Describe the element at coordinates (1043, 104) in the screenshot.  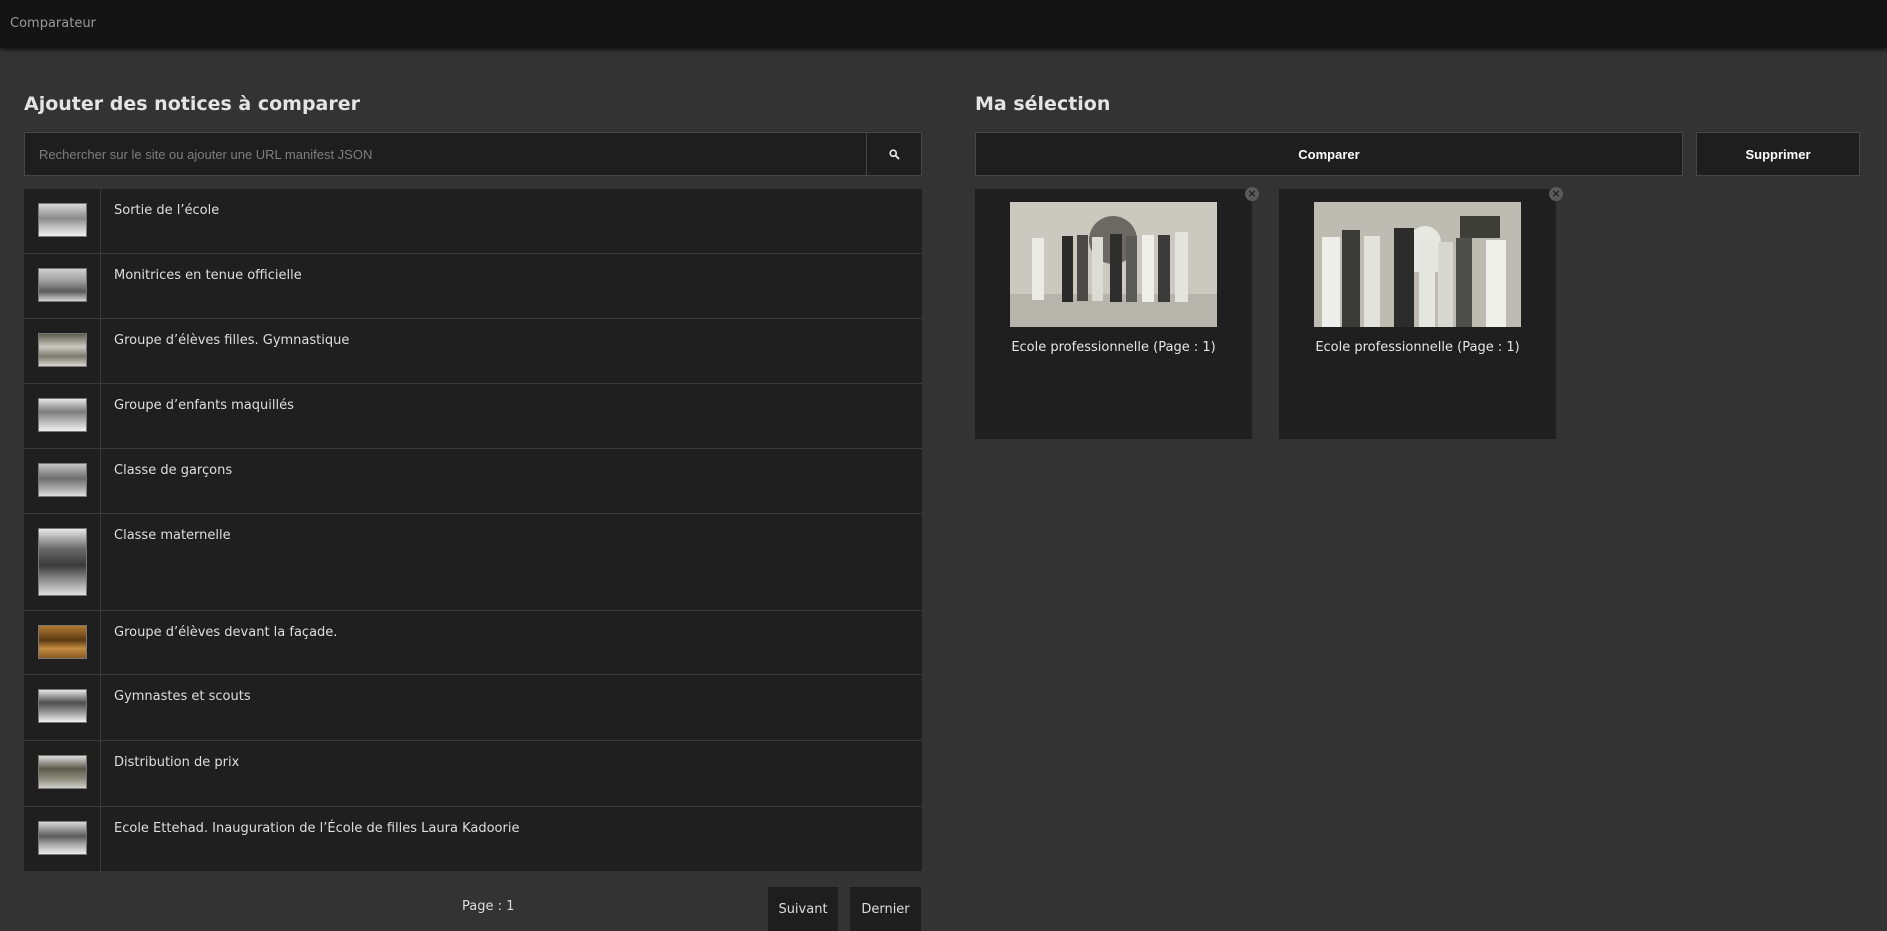
I see `selection-title: Ma sélection` at that location.